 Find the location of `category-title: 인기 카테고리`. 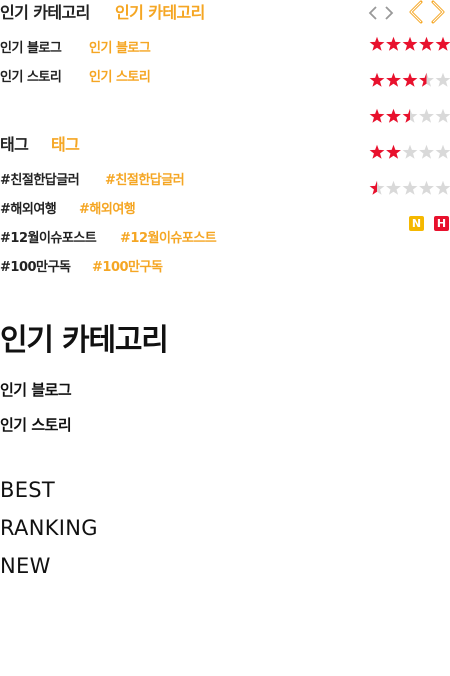

category-title: 인기 카테고리 is located at coordinates (45, 12).